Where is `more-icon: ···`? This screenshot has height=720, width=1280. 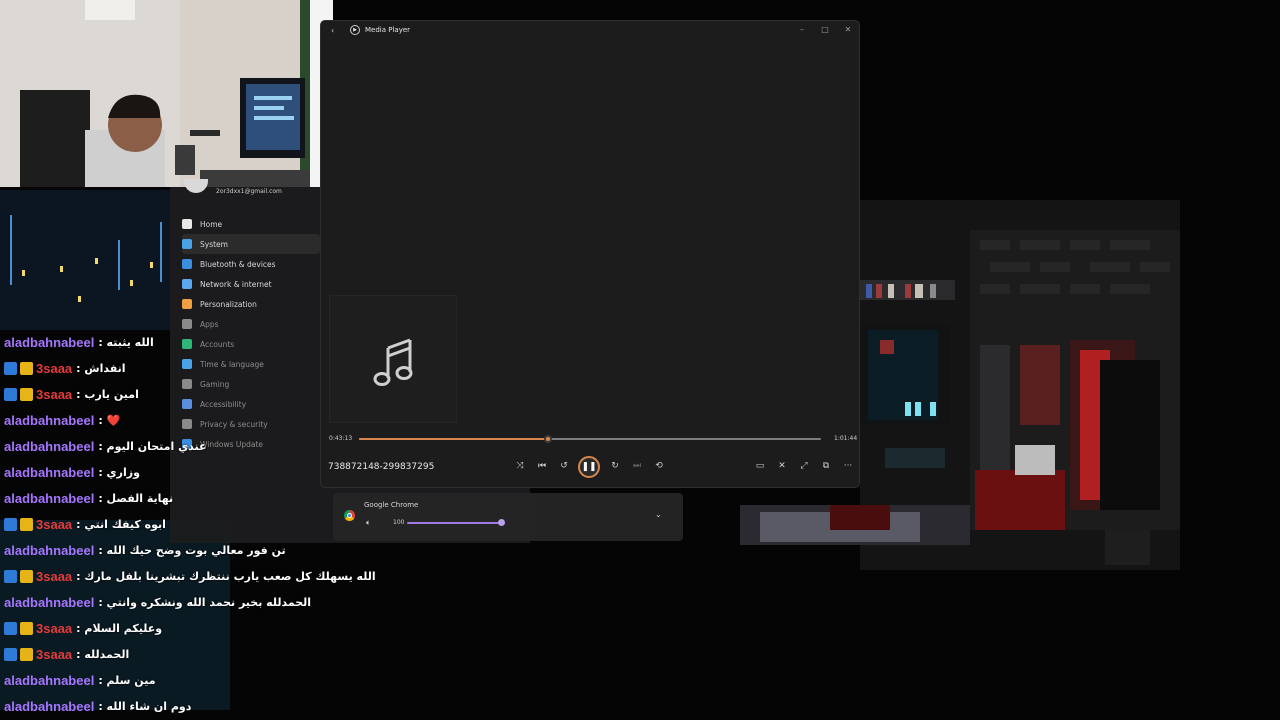
more-icon: ··· is located at coordinates (848, 466).